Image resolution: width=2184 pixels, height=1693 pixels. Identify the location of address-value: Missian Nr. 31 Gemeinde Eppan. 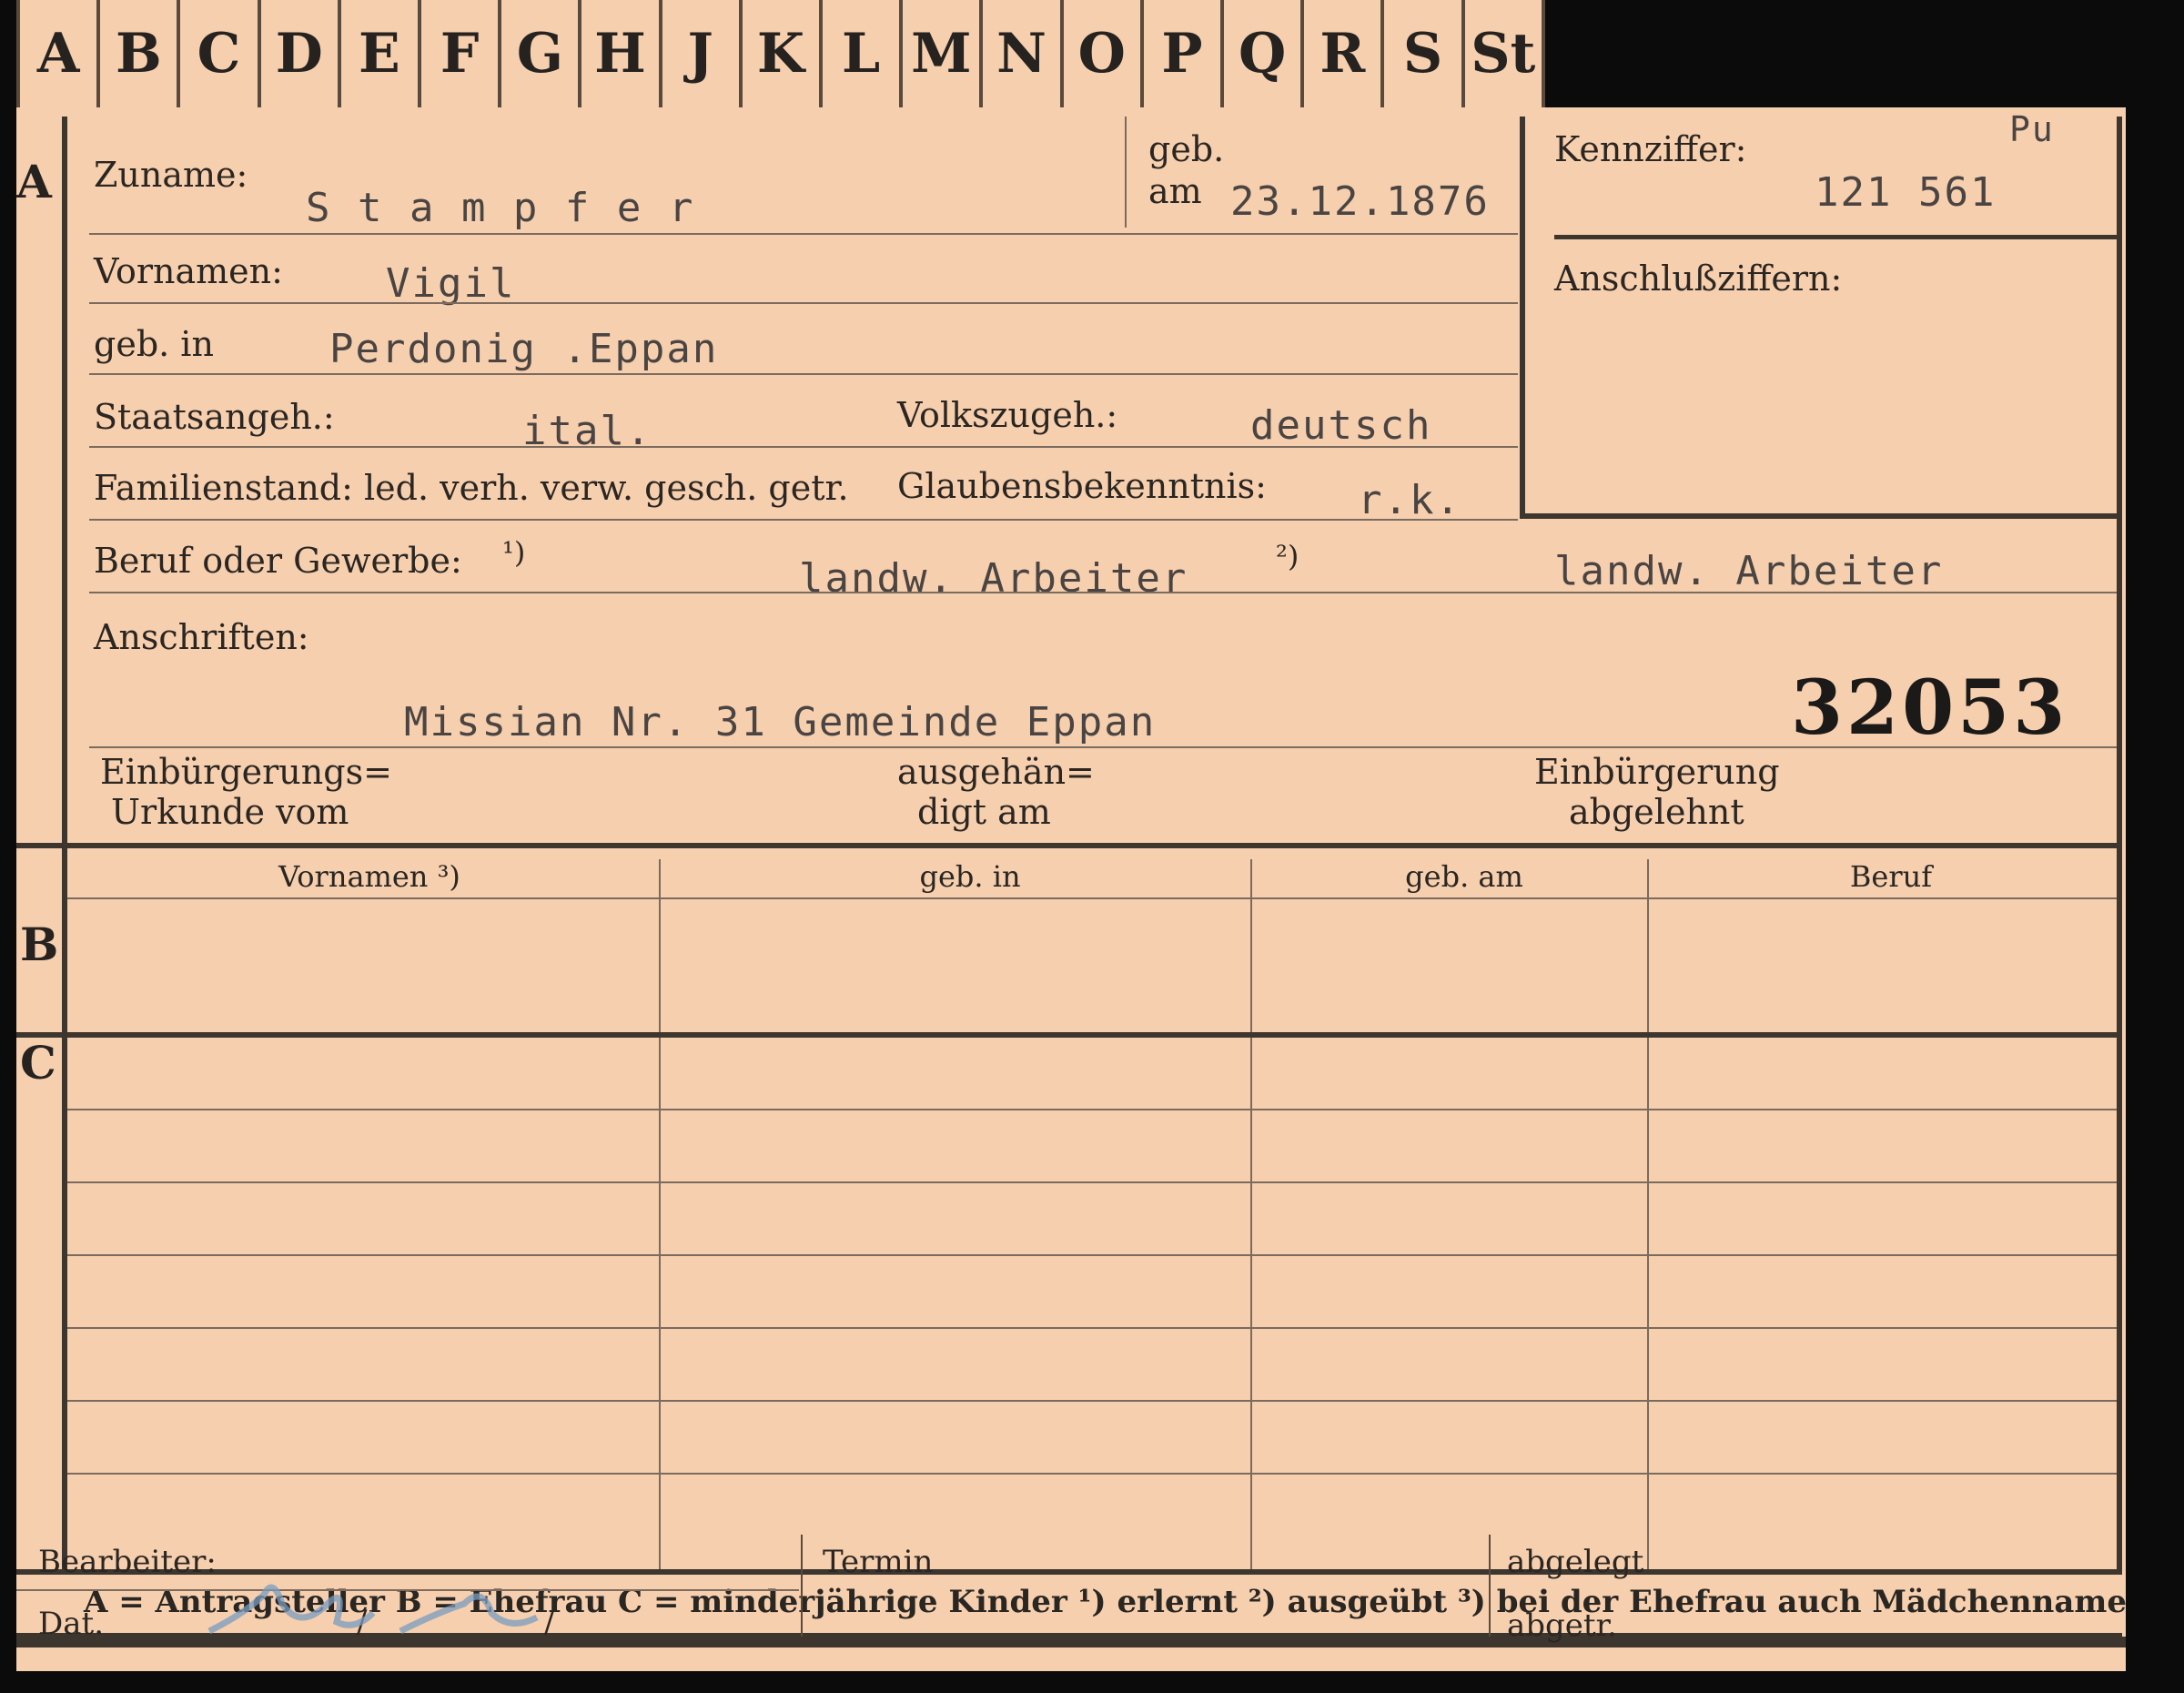
(781, 722).